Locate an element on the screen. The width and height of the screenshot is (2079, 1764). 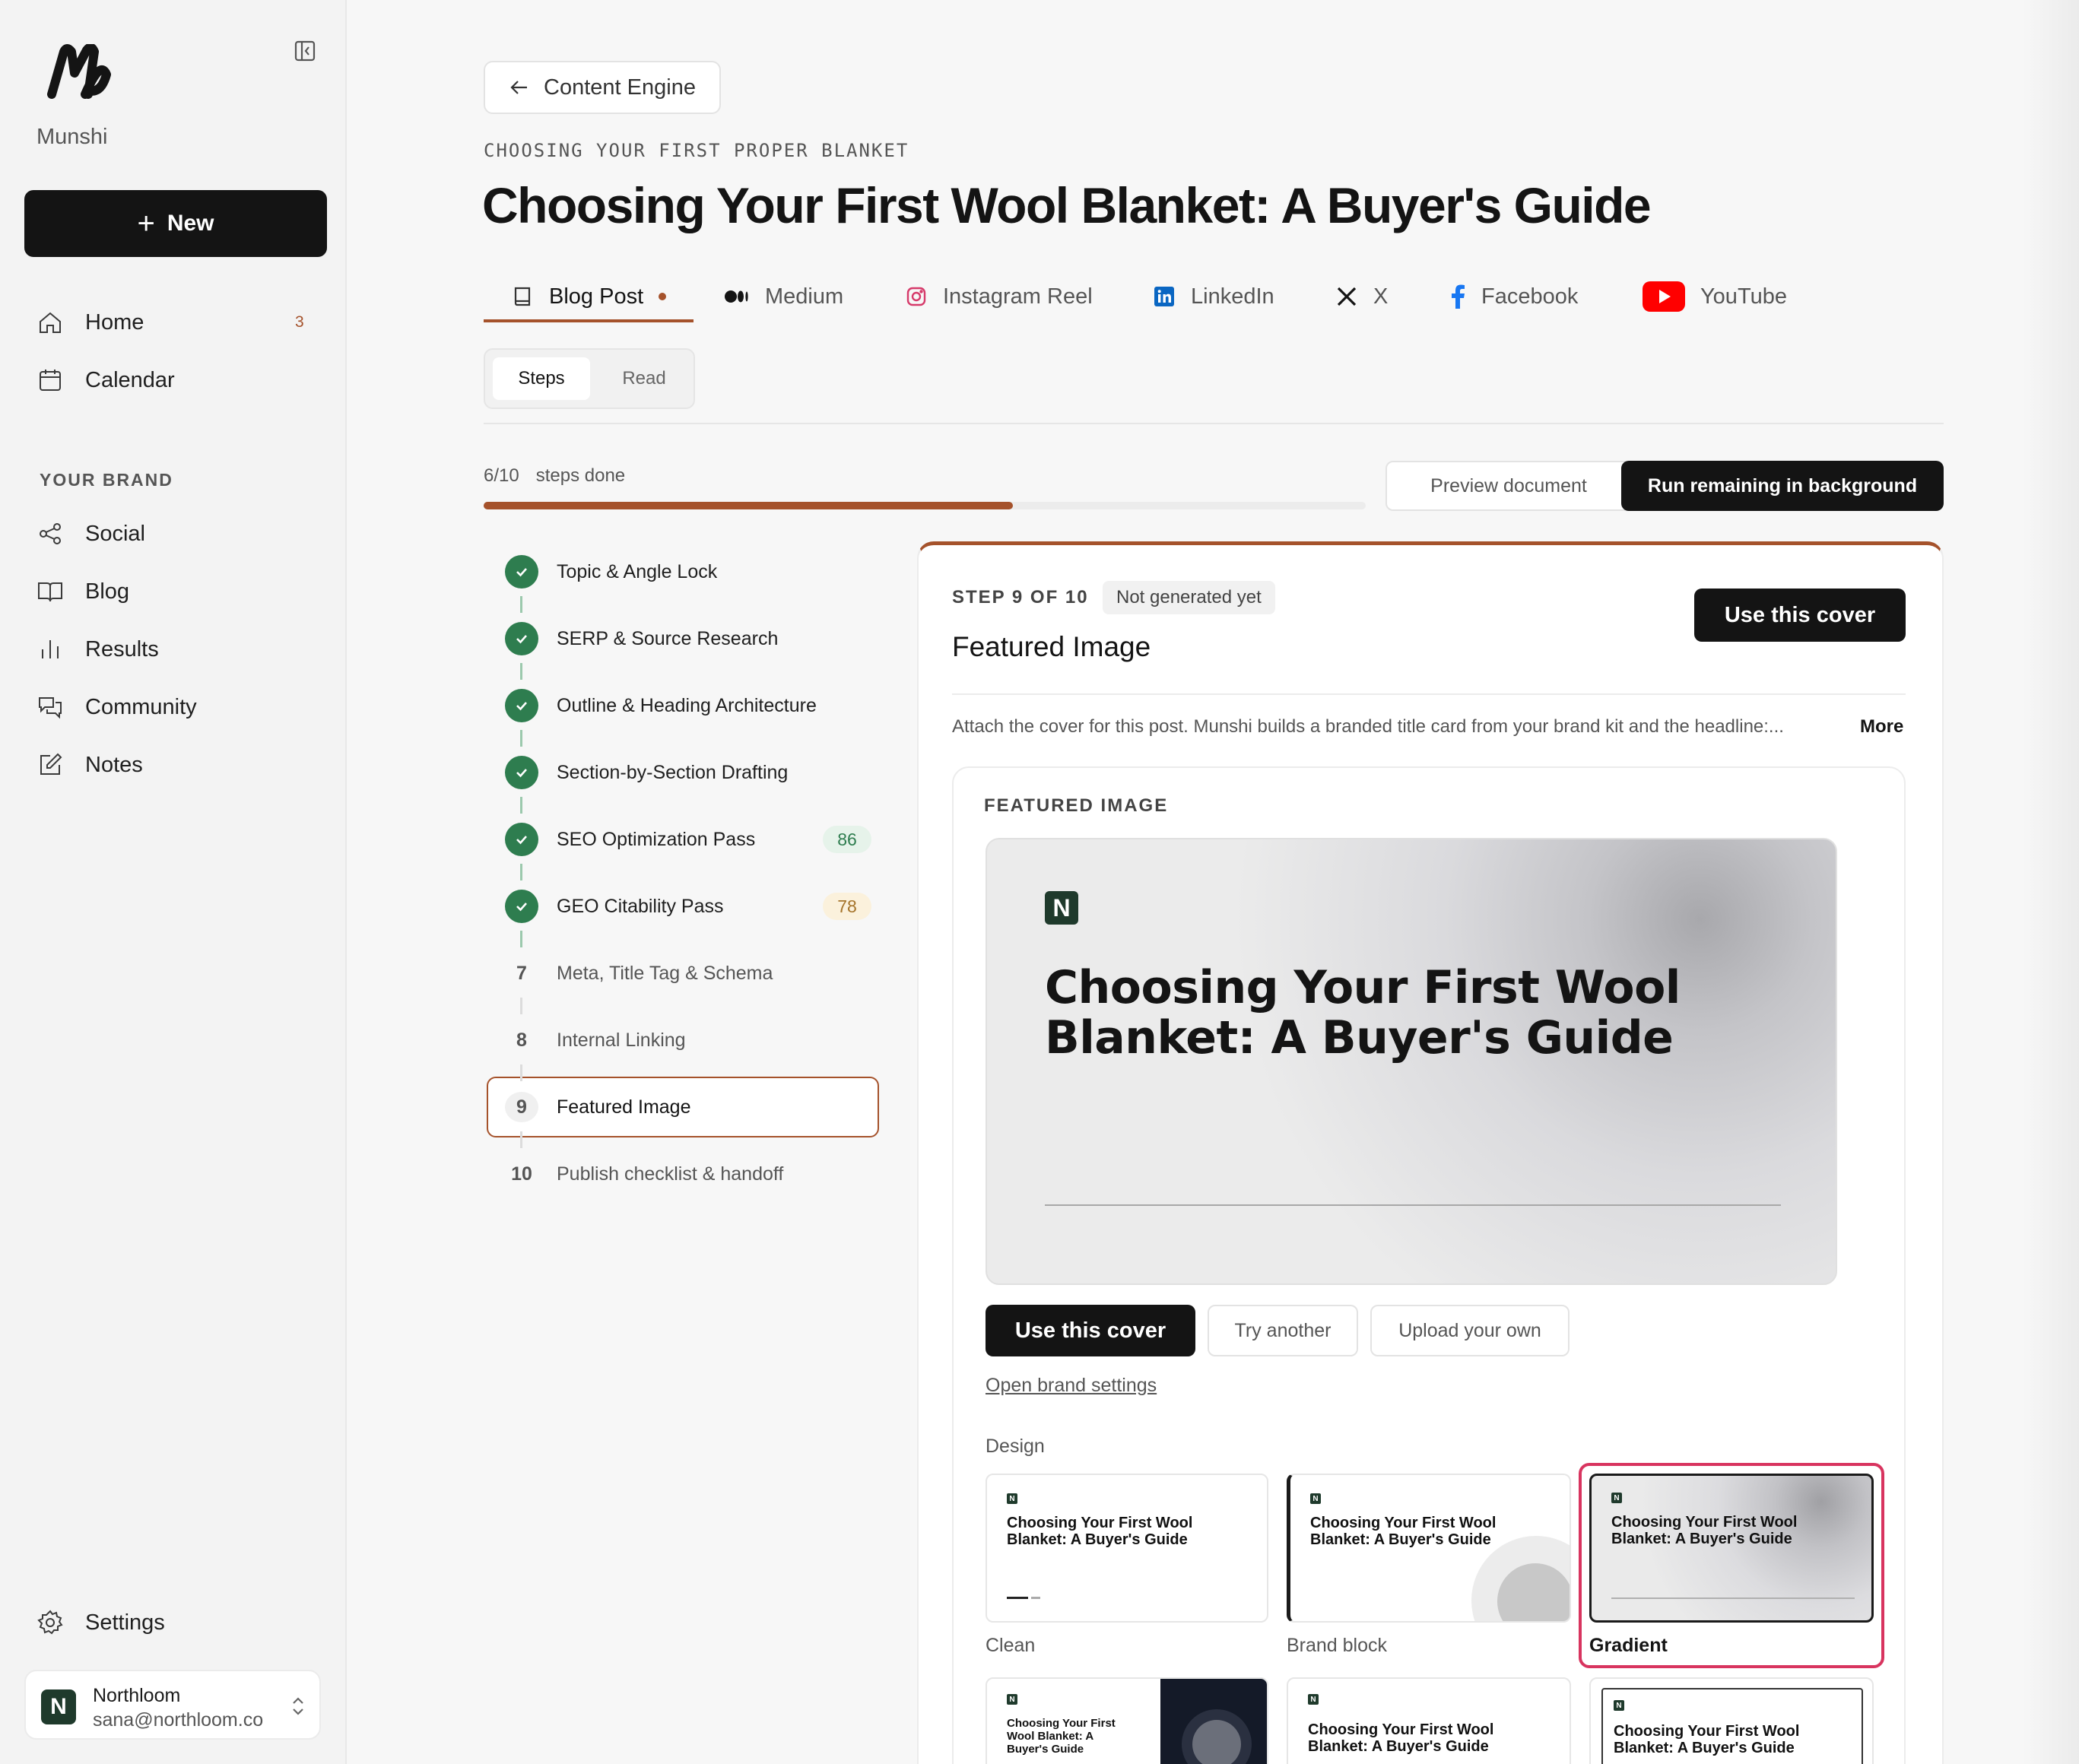
toggle-read: Read is located at coordinates (644, 379).